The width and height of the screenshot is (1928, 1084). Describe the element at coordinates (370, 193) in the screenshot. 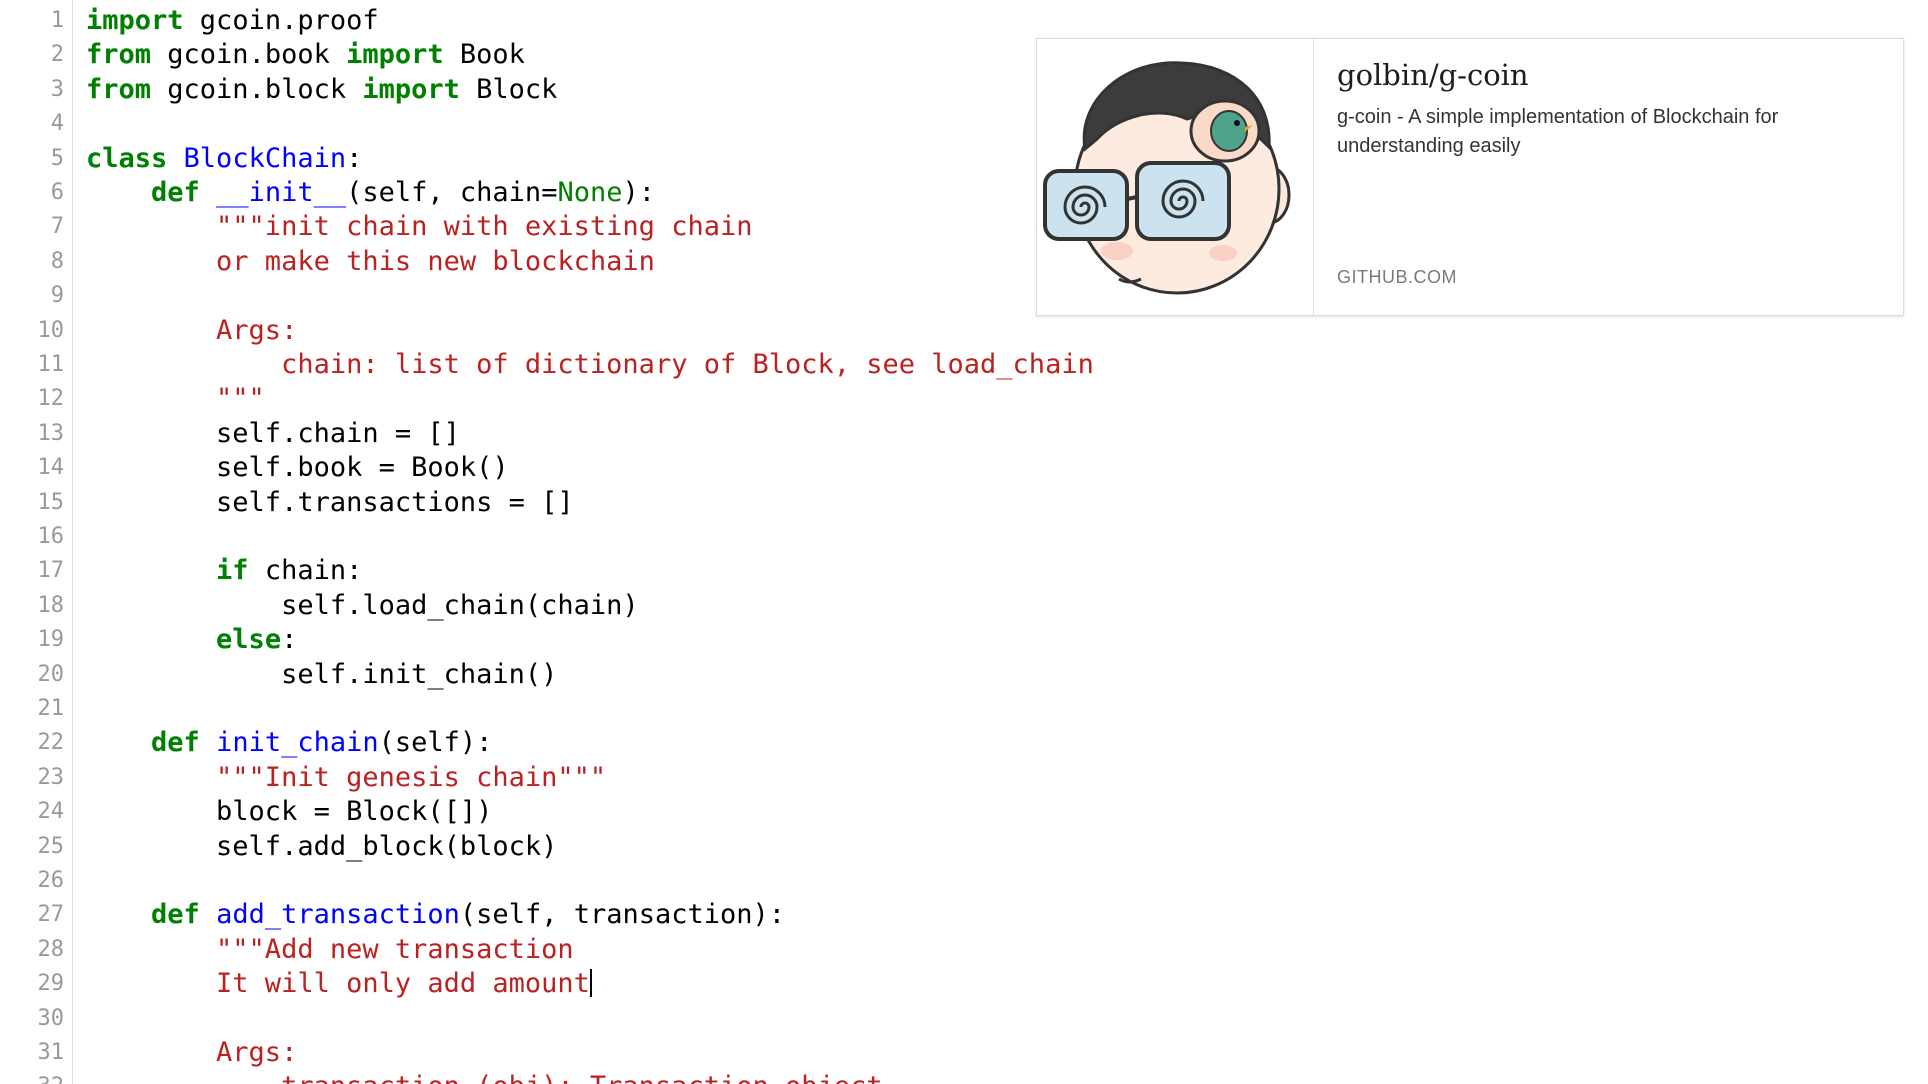

I see `code-text: def __init__(self, chain=None):` at that location.